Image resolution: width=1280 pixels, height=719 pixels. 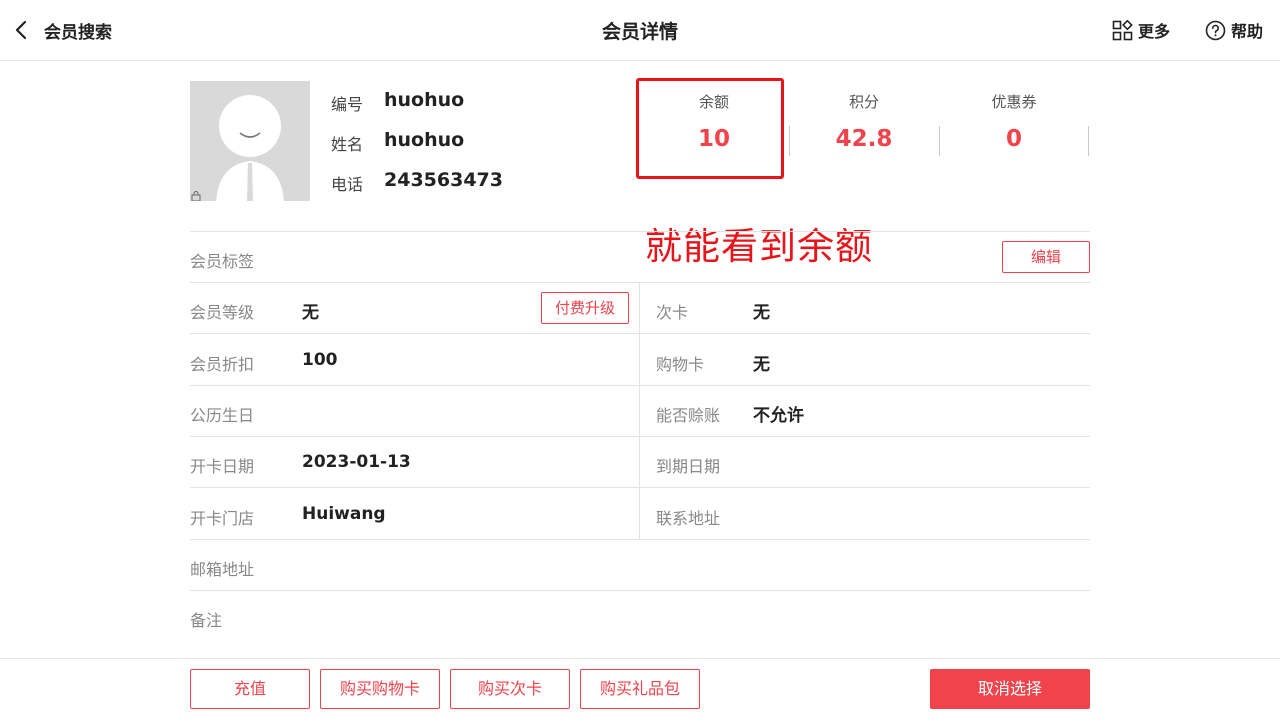 What do you see at coordinates (222, 261) in the screenshot?
I see `tags-label: 会员标签` at bounding box center [222, 261].